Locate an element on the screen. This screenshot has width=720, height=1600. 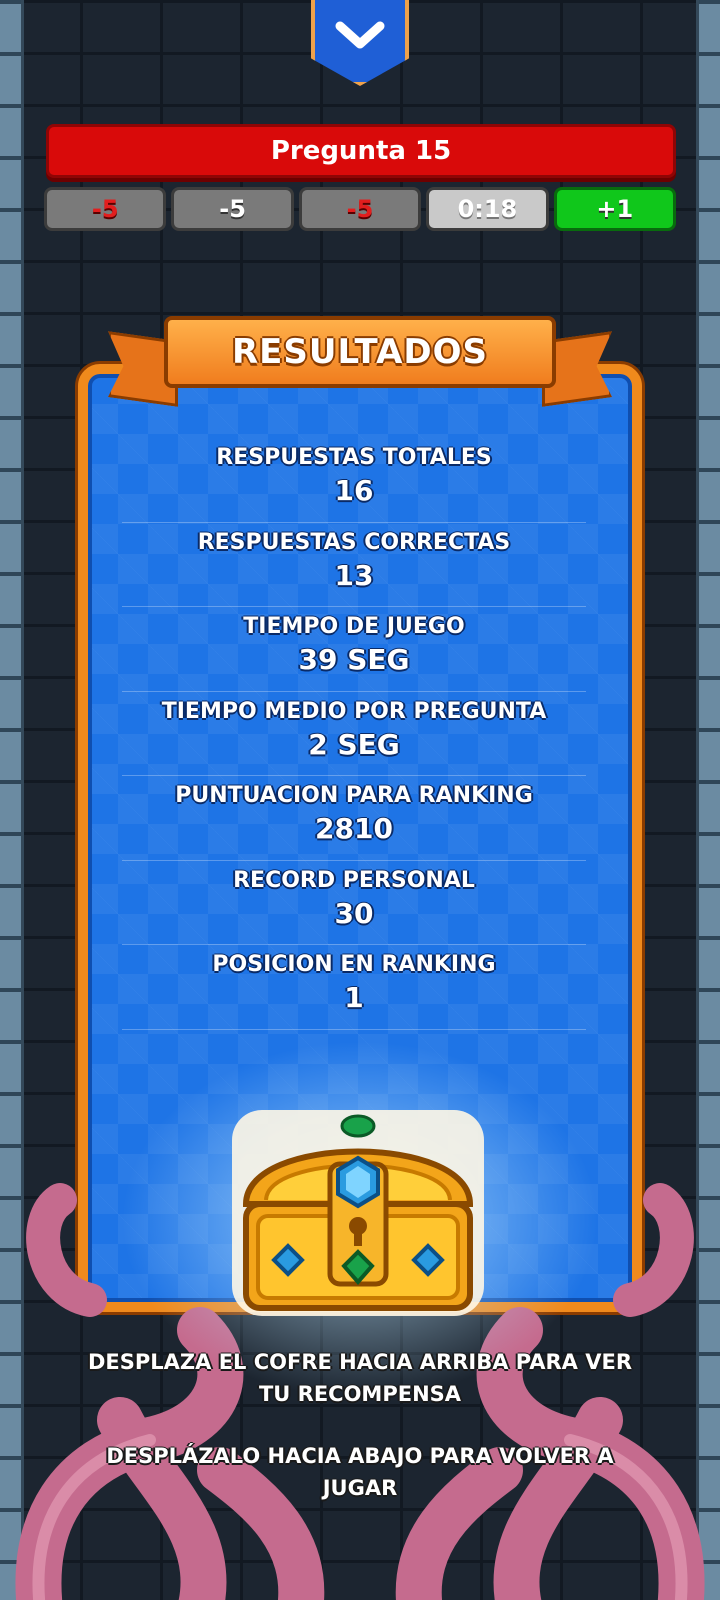
result-row: RECORD PERSONAL 30 is located at coordinates (354, 903).